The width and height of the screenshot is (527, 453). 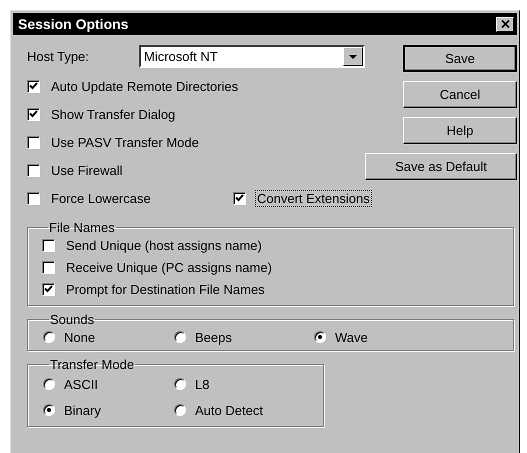 What do you see at coordinates (58, 56) in the screenshot?
I see `host-type-label: Host Type:` at bounding box center [58, 56].